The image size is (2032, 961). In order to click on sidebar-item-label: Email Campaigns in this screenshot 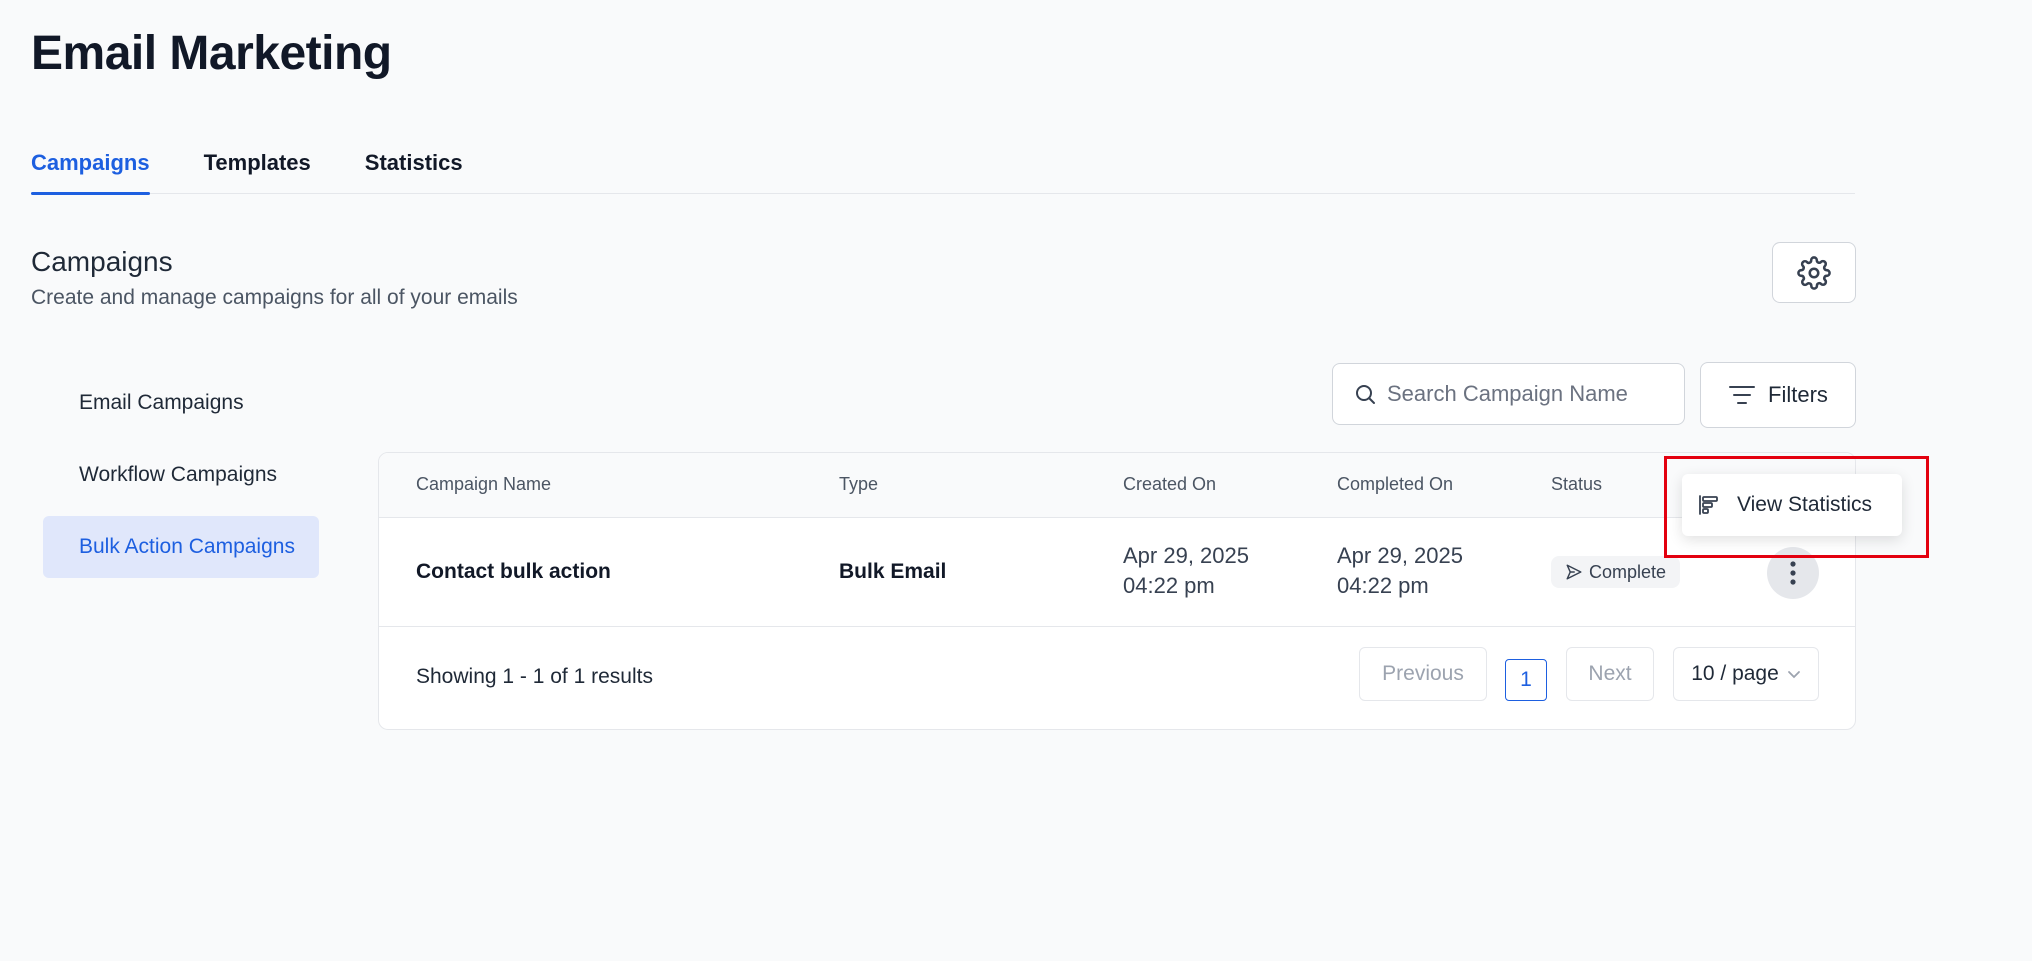, I will do `click(161, 402)`.